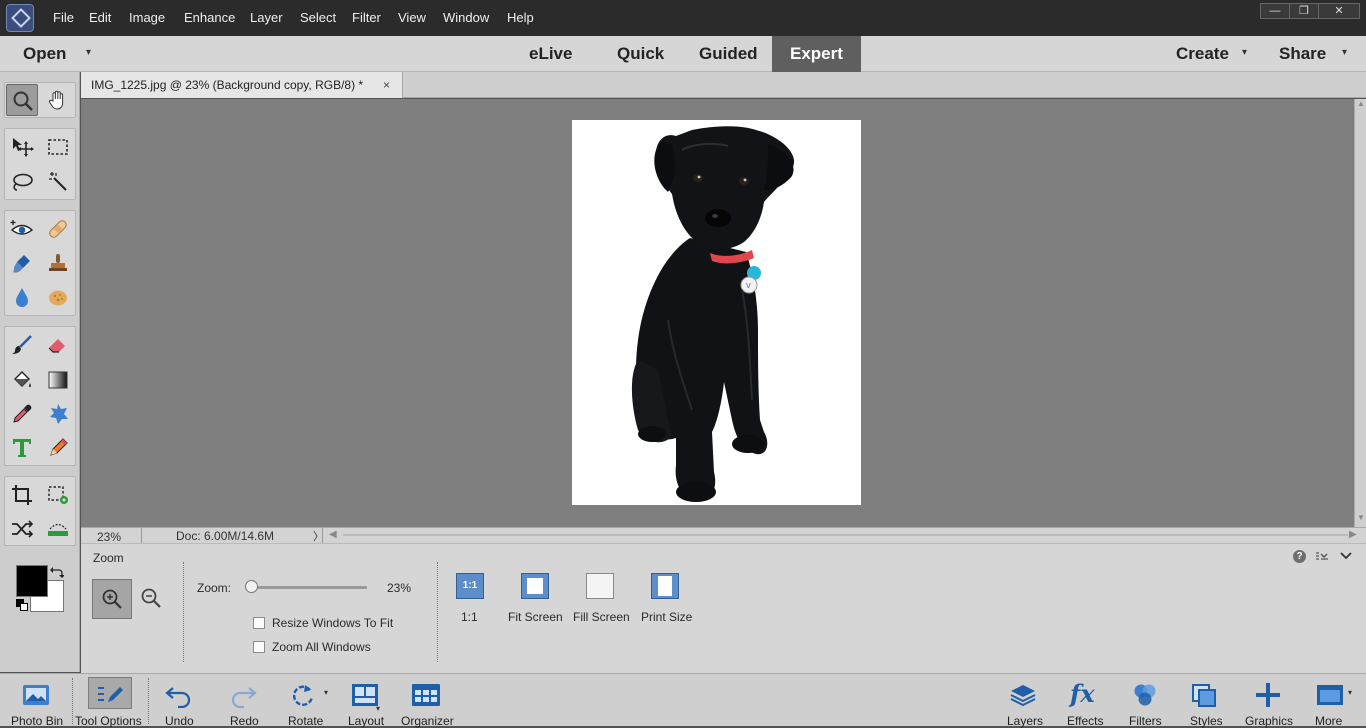 The width and height of the screenshot is (1366, 728). I want to click on sponge-tool, so click(58, 297).